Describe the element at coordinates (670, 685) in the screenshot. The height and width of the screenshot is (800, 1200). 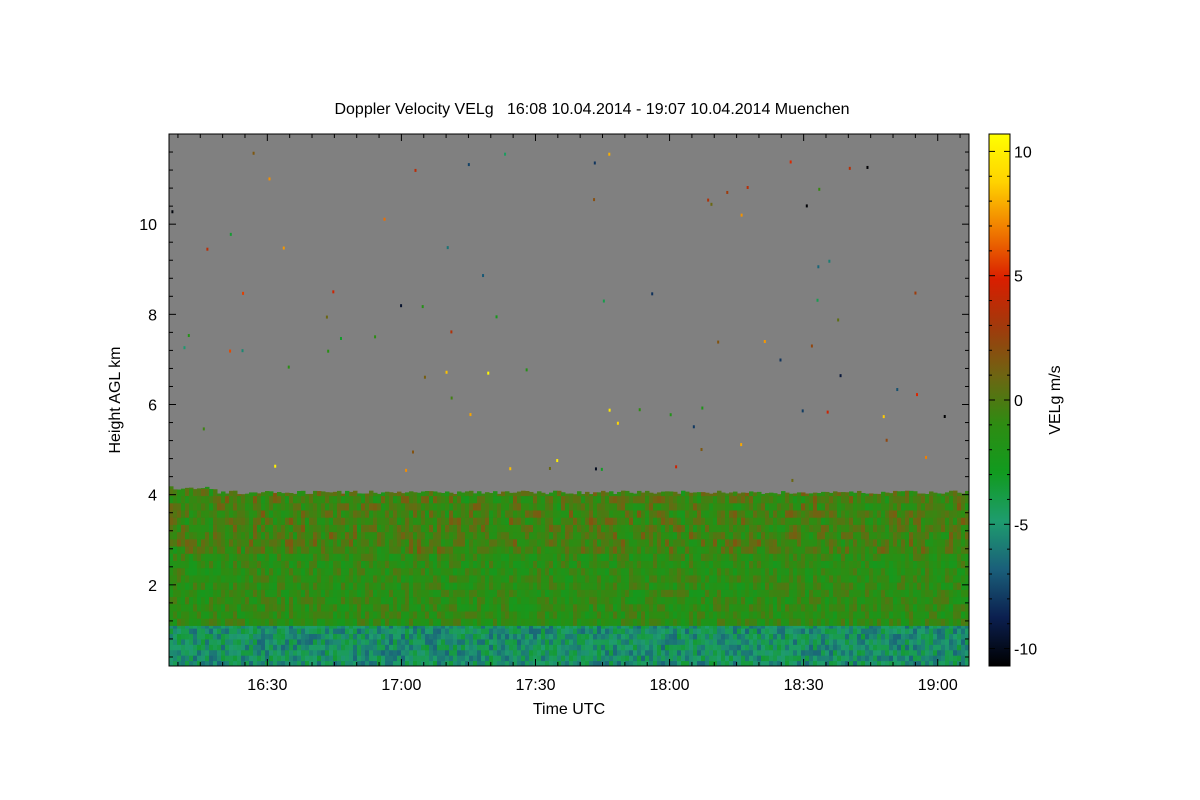
I see `x-tick-label: 18:00` at that location.